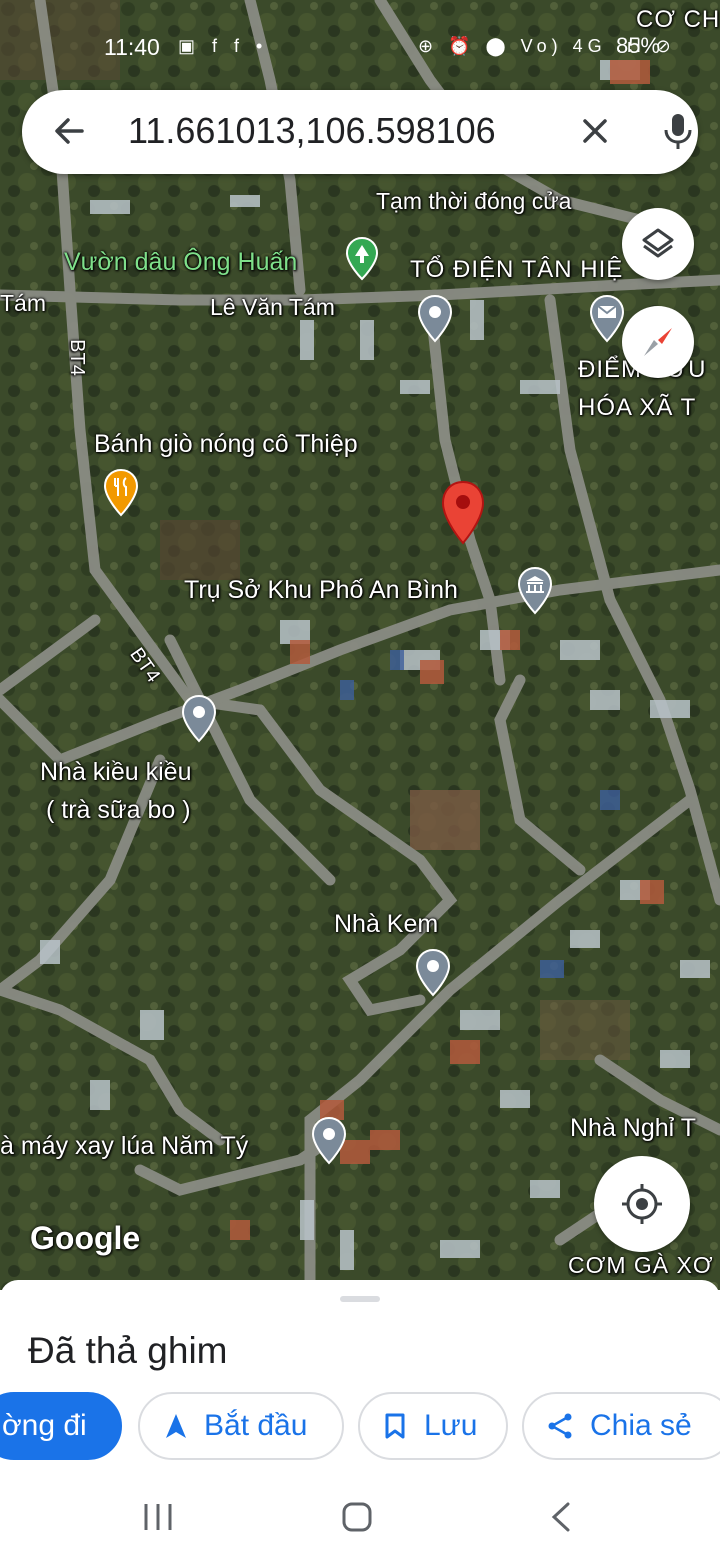 Image resolution: width=720 pixels, height=1560 pixels. Describe the element at coordinates (637, 408) in the screenshot. I see `label-hoa-xa: HÓA XÃ T` at that location.